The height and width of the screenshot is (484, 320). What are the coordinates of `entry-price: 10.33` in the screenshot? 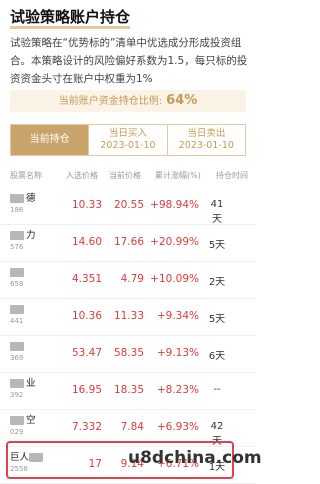 It's located at (86, 205).